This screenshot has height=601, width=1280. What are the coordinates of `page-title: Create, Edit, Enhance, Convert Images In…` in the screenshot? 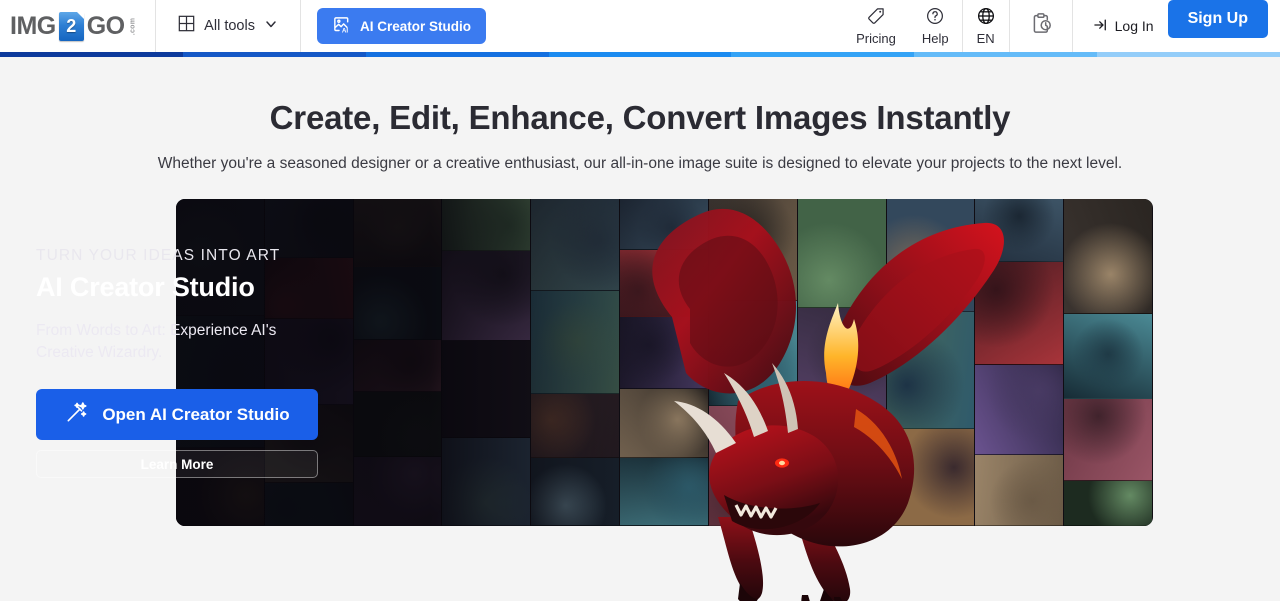 It's located at (640, 117).